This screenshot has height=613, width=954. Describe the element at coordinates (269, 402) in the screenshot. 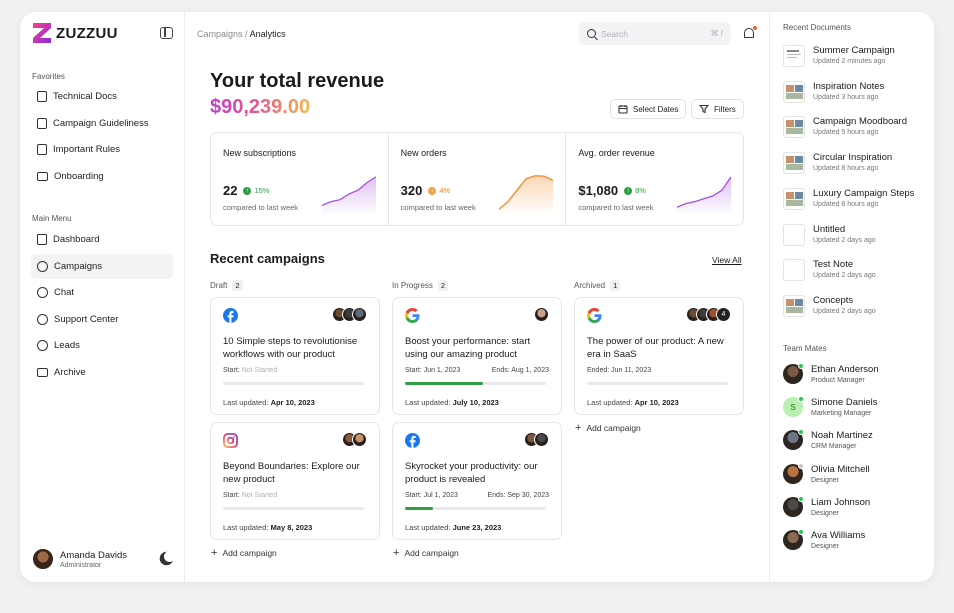

I see `last-updated: Last updated: Apr 10, 2023` at that location.